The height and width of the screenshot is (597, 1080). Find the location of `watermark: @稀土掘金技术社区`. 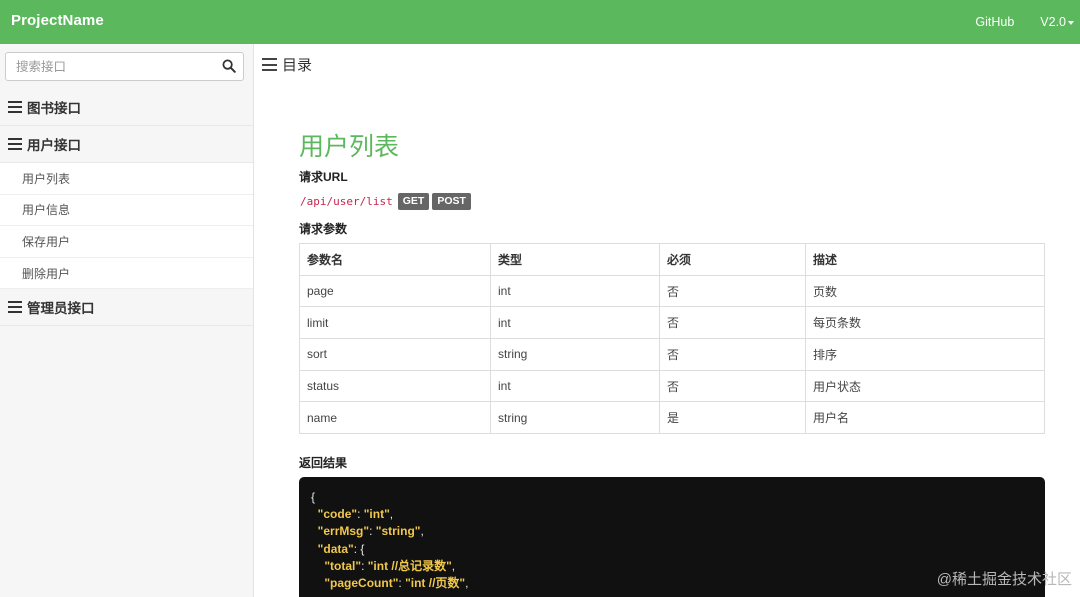

watermark: @稀土掘金技术社区 is located at coordinates (1004, 579).